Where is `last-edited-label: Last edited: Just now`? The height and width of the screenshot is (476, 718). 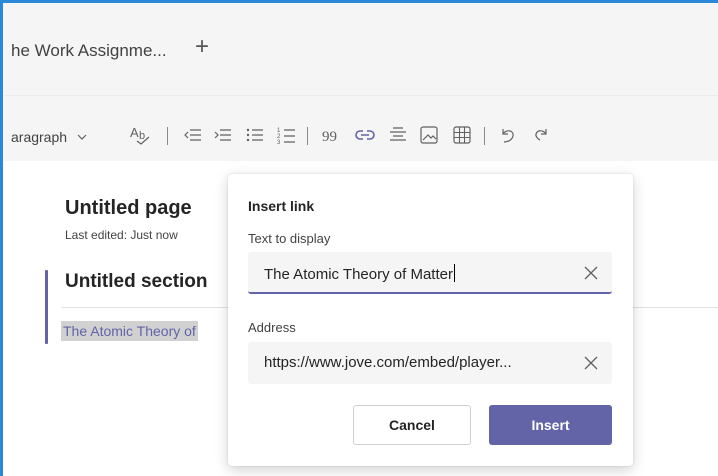 last-edited-label: Last edited: Just now is located at coordinates (121, 235).